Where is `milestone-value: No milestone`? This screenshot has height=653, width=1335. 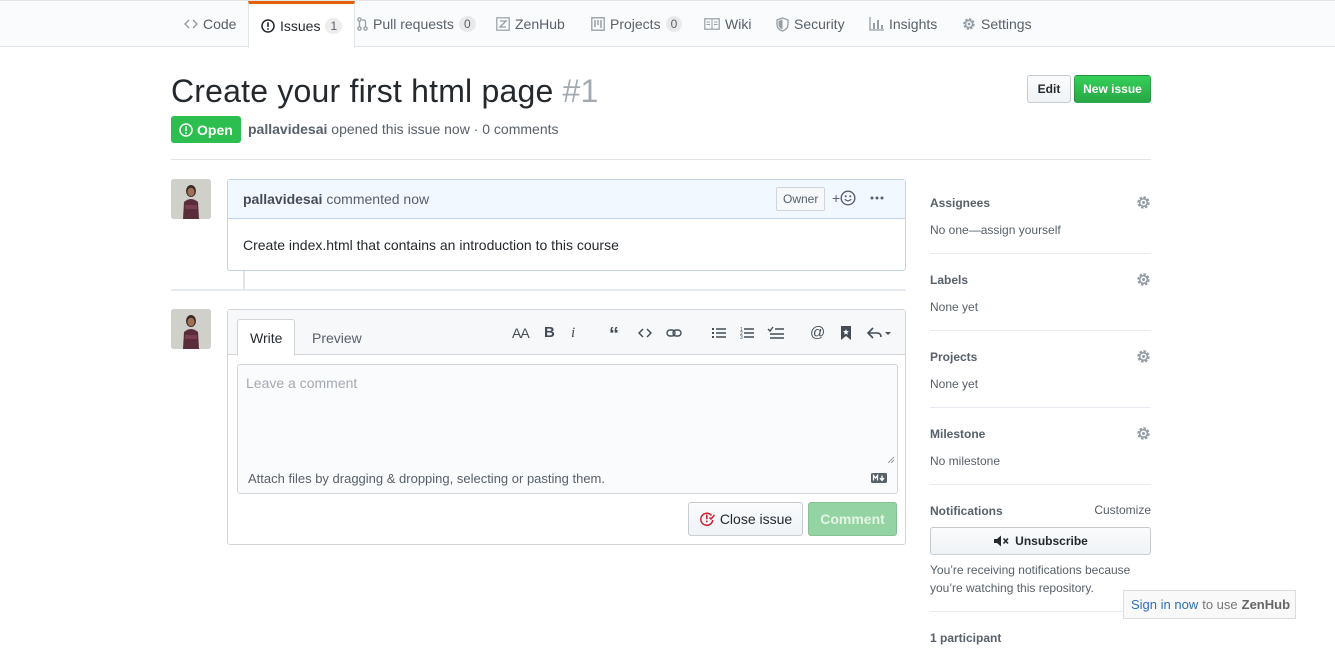
milestone-value: No milestone is located at coordinates (965, 461).